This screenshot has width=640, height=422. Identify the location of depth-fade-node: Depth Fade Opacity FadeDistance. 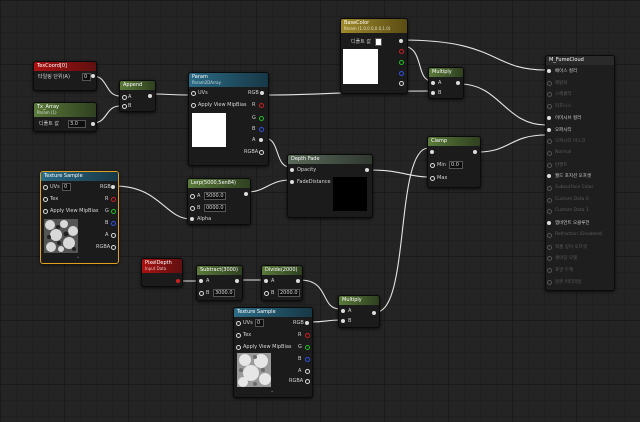
(330, 186).